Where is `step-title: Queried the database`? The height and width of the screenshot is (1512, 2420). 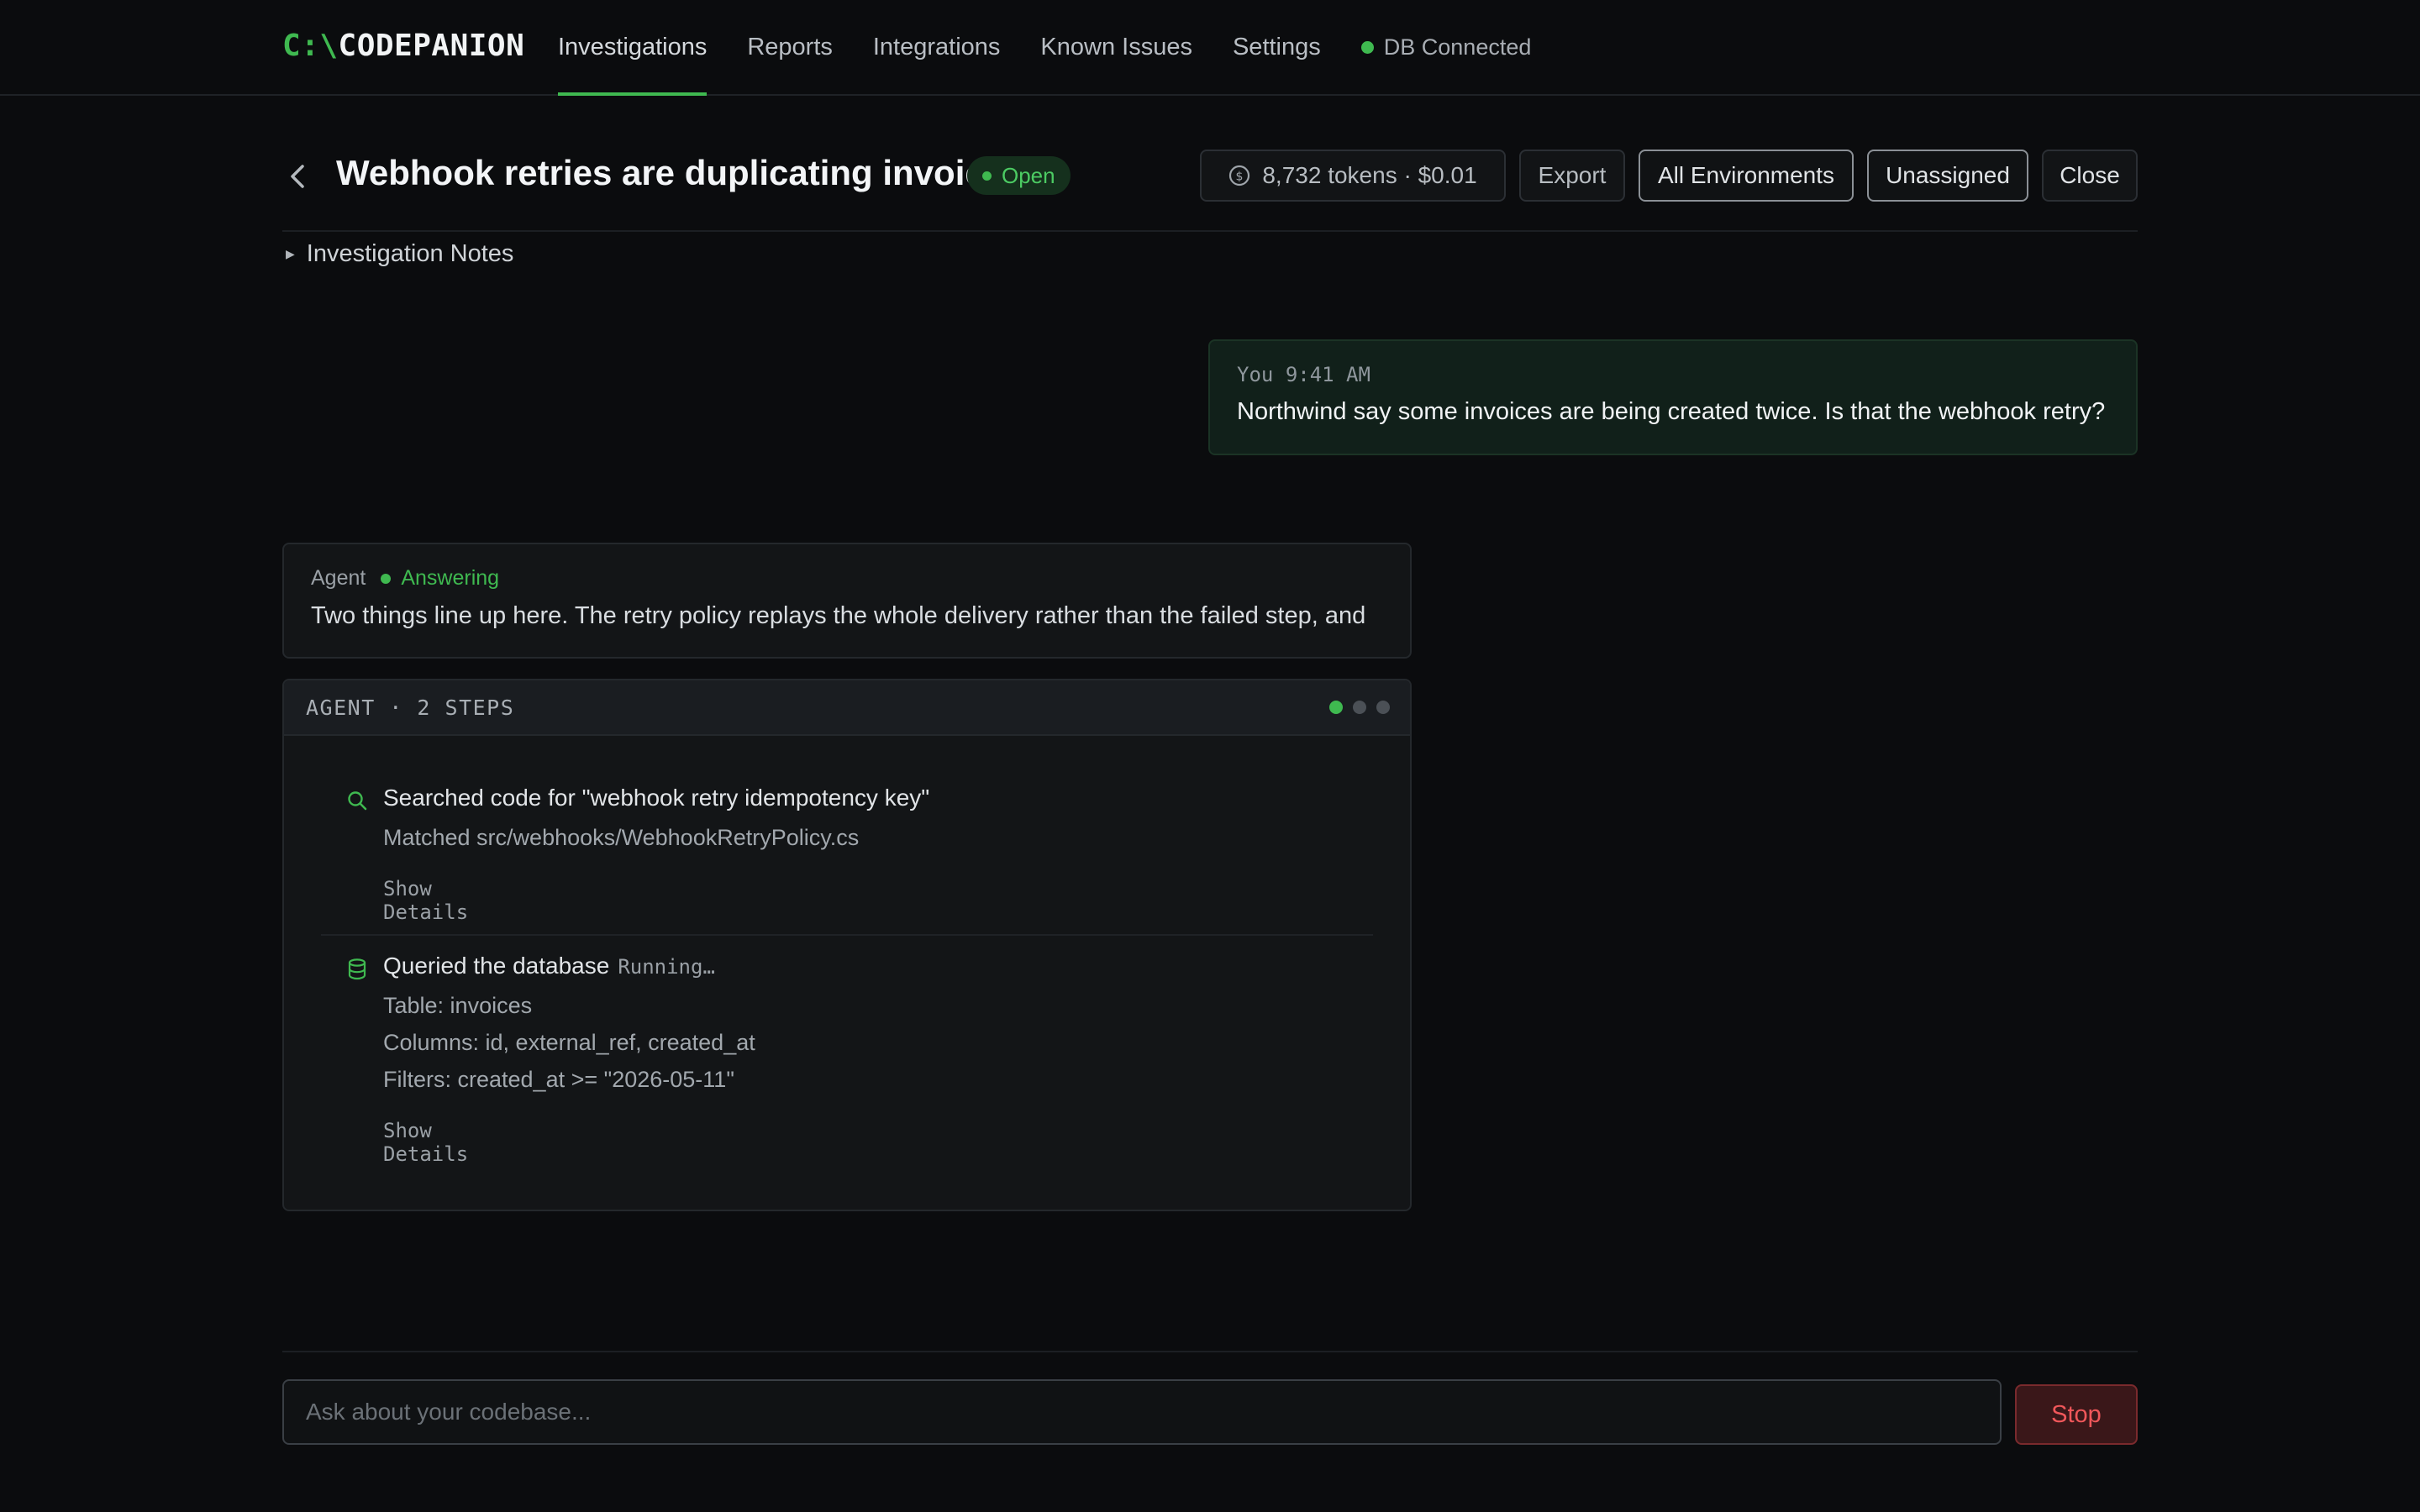
step-title: Queried the database is located at coordinates (496, 966).